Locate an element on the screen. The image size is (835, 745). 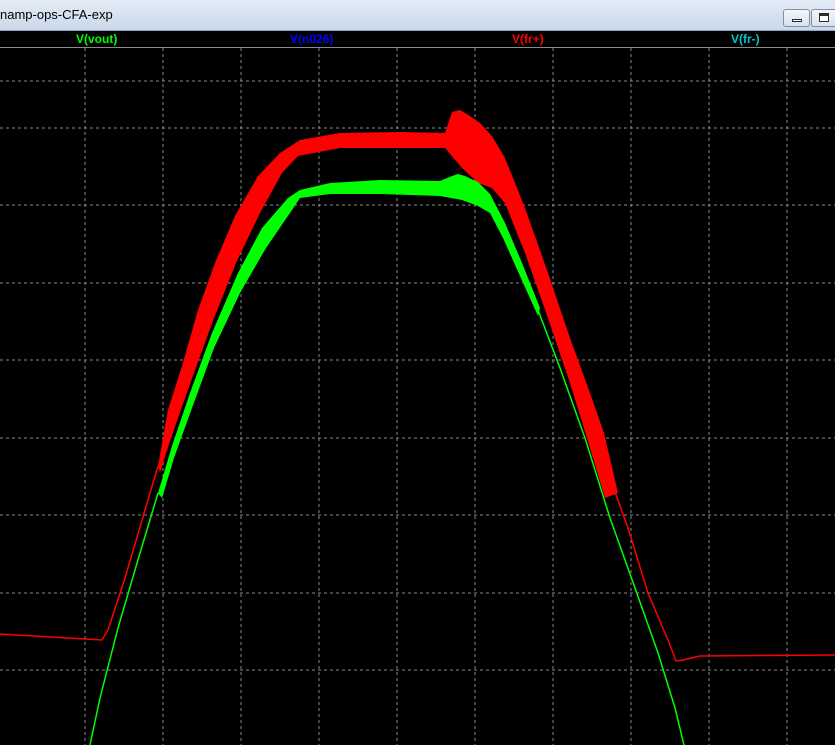
trace-legend: V(vout) V(n026) V(fr+) V(fr-) is located at coordinates (417, 39).